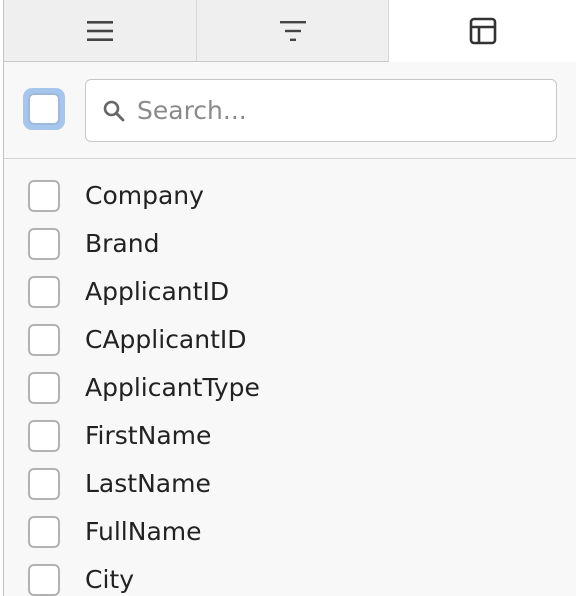  What do you see at coordinates (109, 579) in the screenshot?
I see `column-label: City` at bounding box center [109, 579].